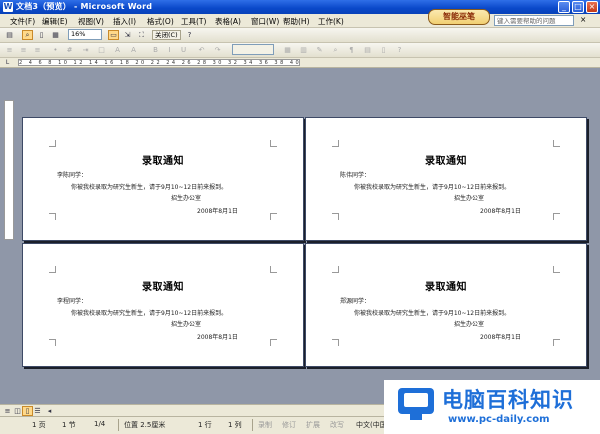 This screenshot has width=600, height=434. Describe the element at coordinates (84, 6) in the screenshot. I see `window-title: 文档3（预览） - Microsoft Word` at that location.